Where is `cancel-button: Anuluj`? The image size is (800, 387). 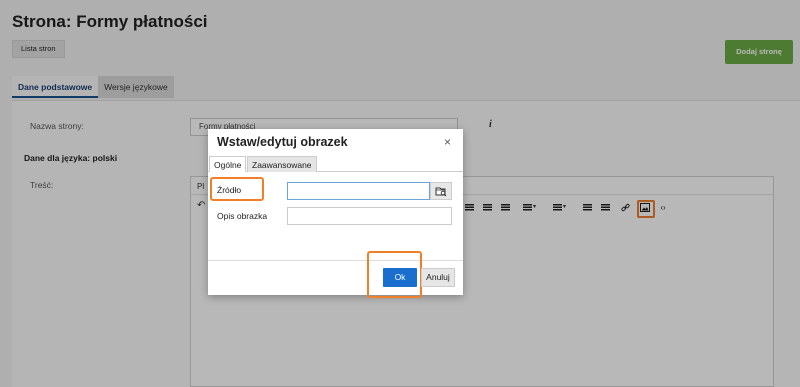
cancel-button: Anuluj is located at coordinates (438, 277).